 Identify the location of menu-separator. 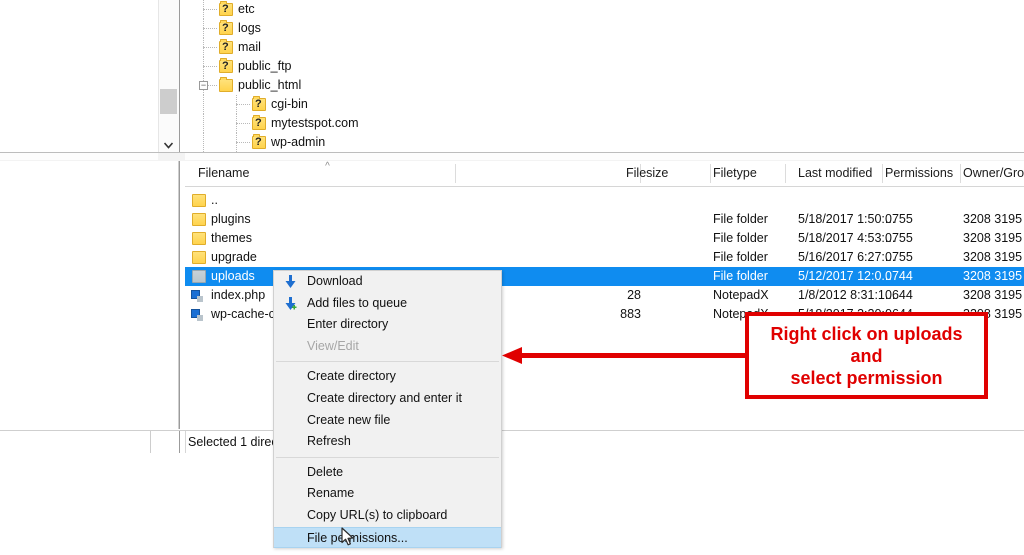
(387, 457).